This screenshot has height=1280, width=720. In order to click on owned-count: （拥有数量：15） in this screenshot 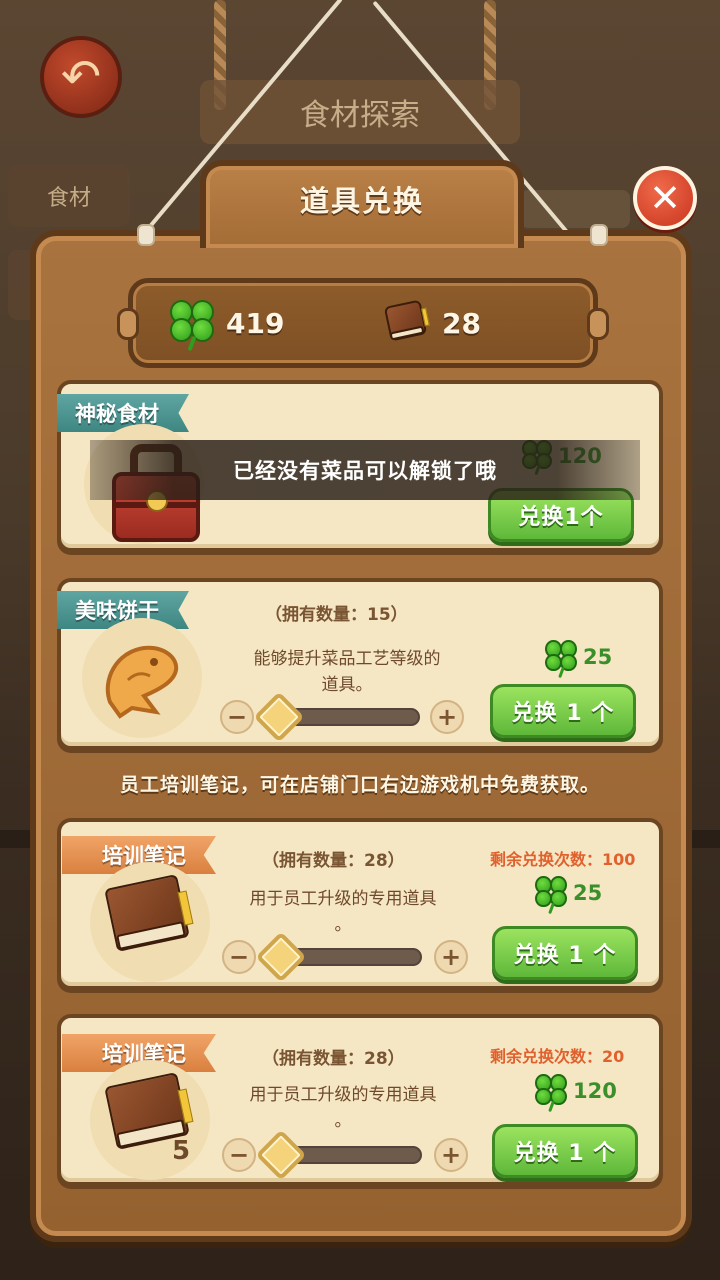, I will do `click(336, 615)`.